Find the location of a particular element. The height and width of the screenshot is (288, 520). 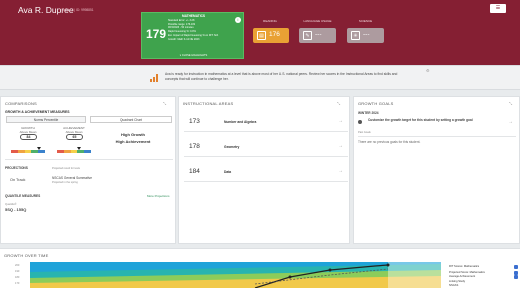

legend-linking-study: Linking Study is located at coordinates (457, 281).